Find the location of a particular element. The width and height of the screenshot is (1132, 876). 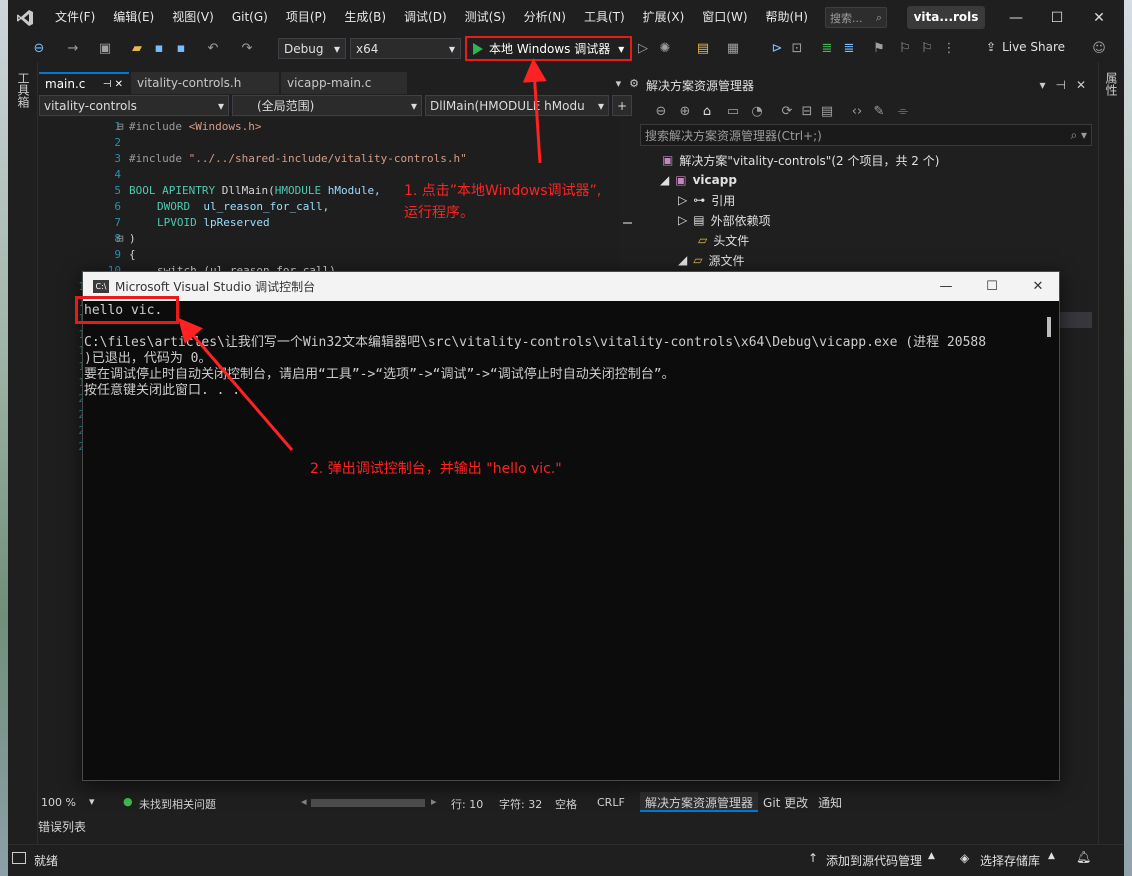

annotation-step1: 1. 点击”本地Windows调试器”, is located at coordinates (503, 191).